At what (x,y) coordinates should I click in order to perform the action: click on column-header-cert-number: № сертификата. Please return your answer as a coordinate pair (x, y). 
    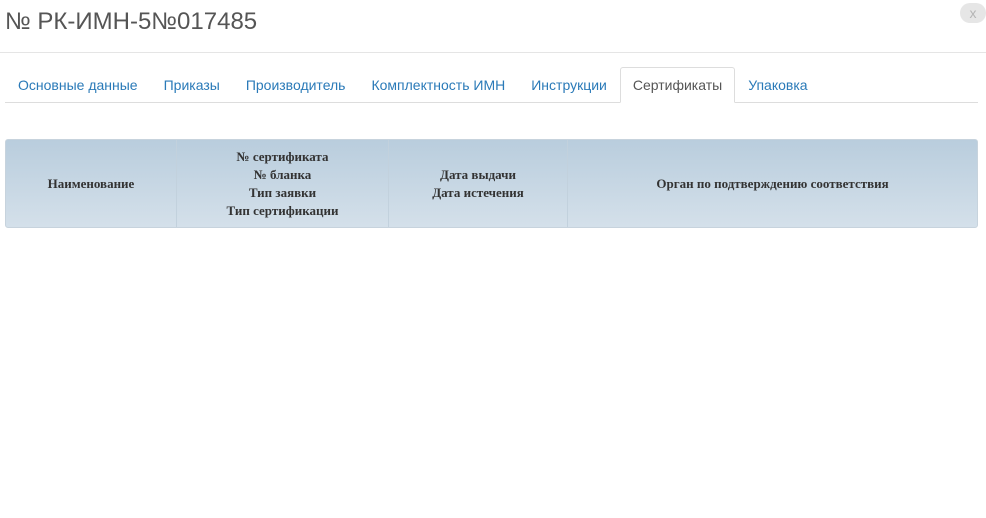
    Looking at the image, I should click on (282, 156).